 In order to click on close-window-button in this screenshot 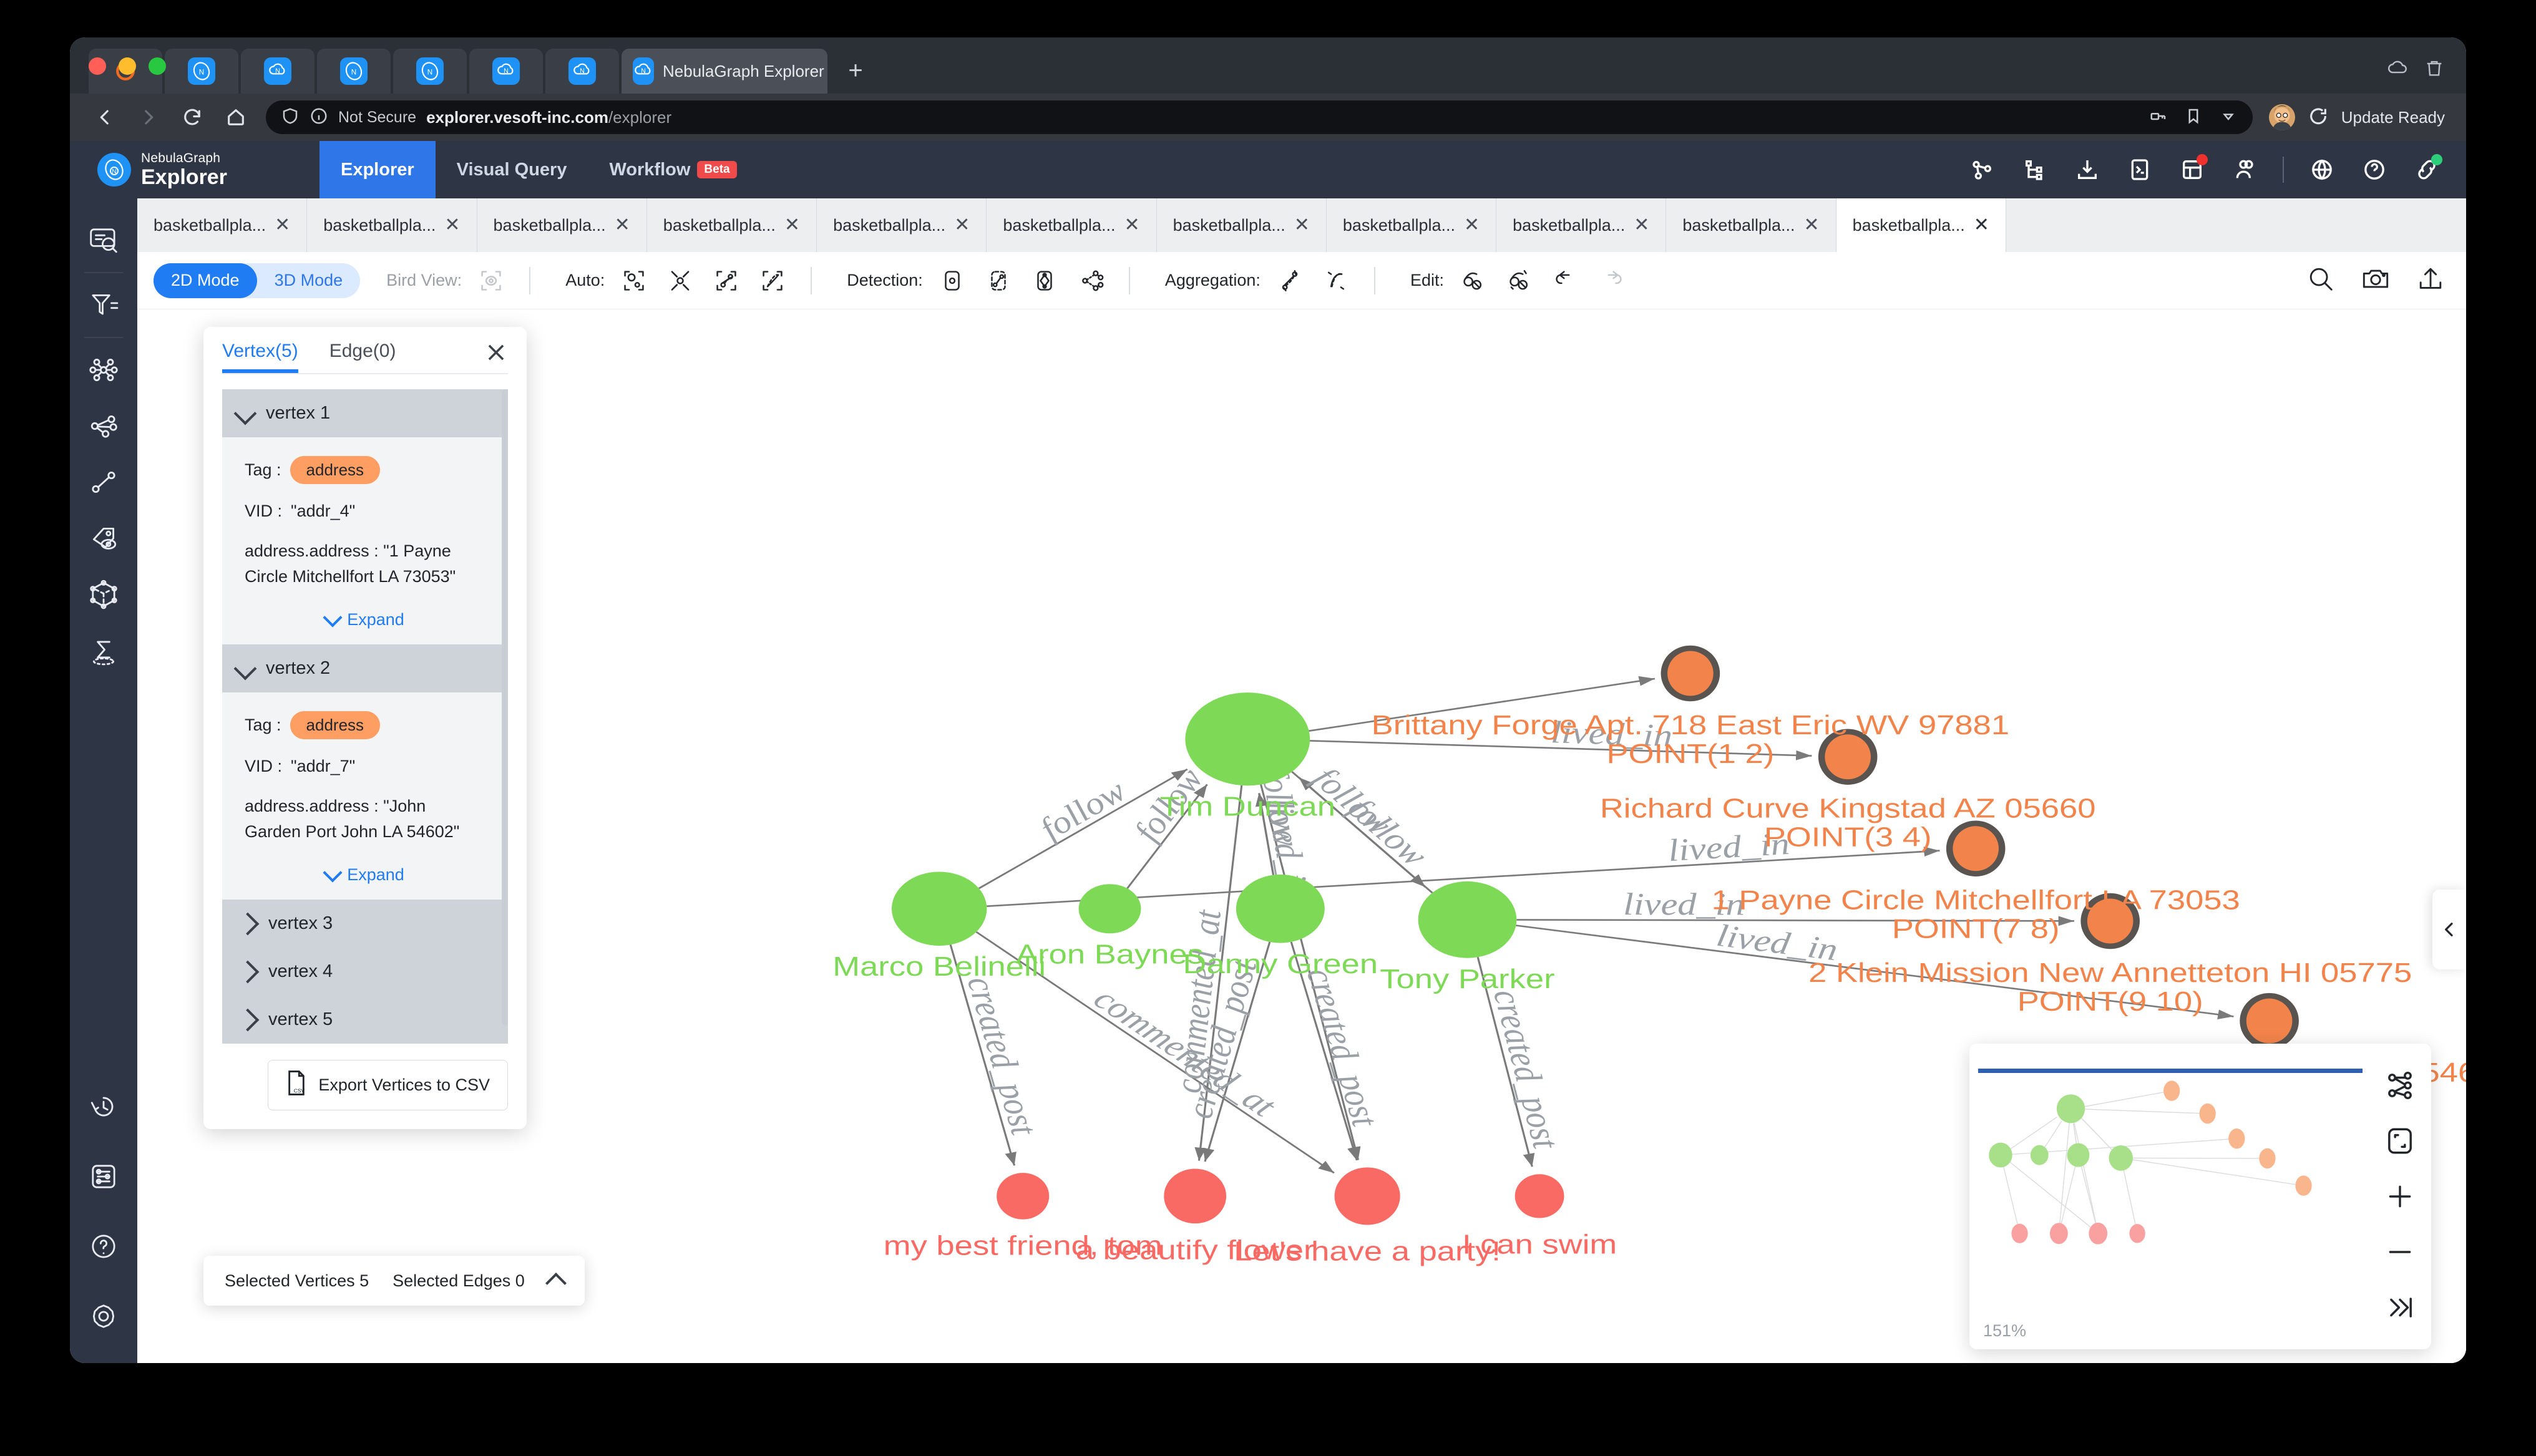, I will do `click(97, 66)`.